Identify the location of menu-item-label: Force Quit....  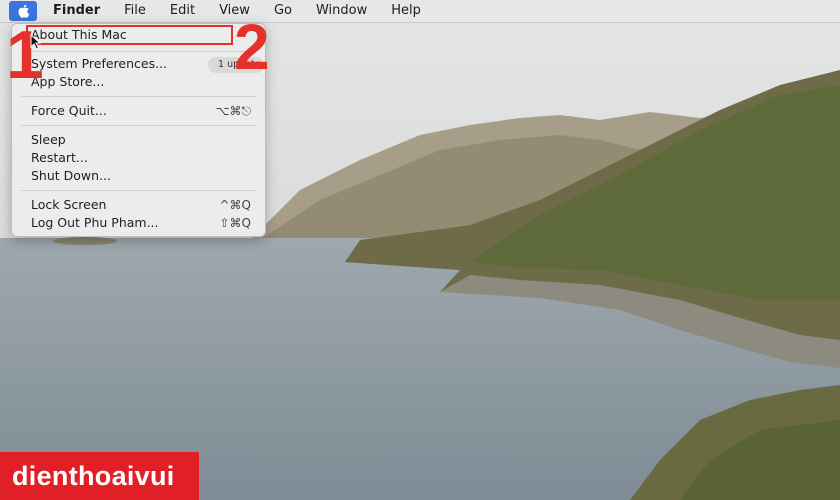
(69, 110).